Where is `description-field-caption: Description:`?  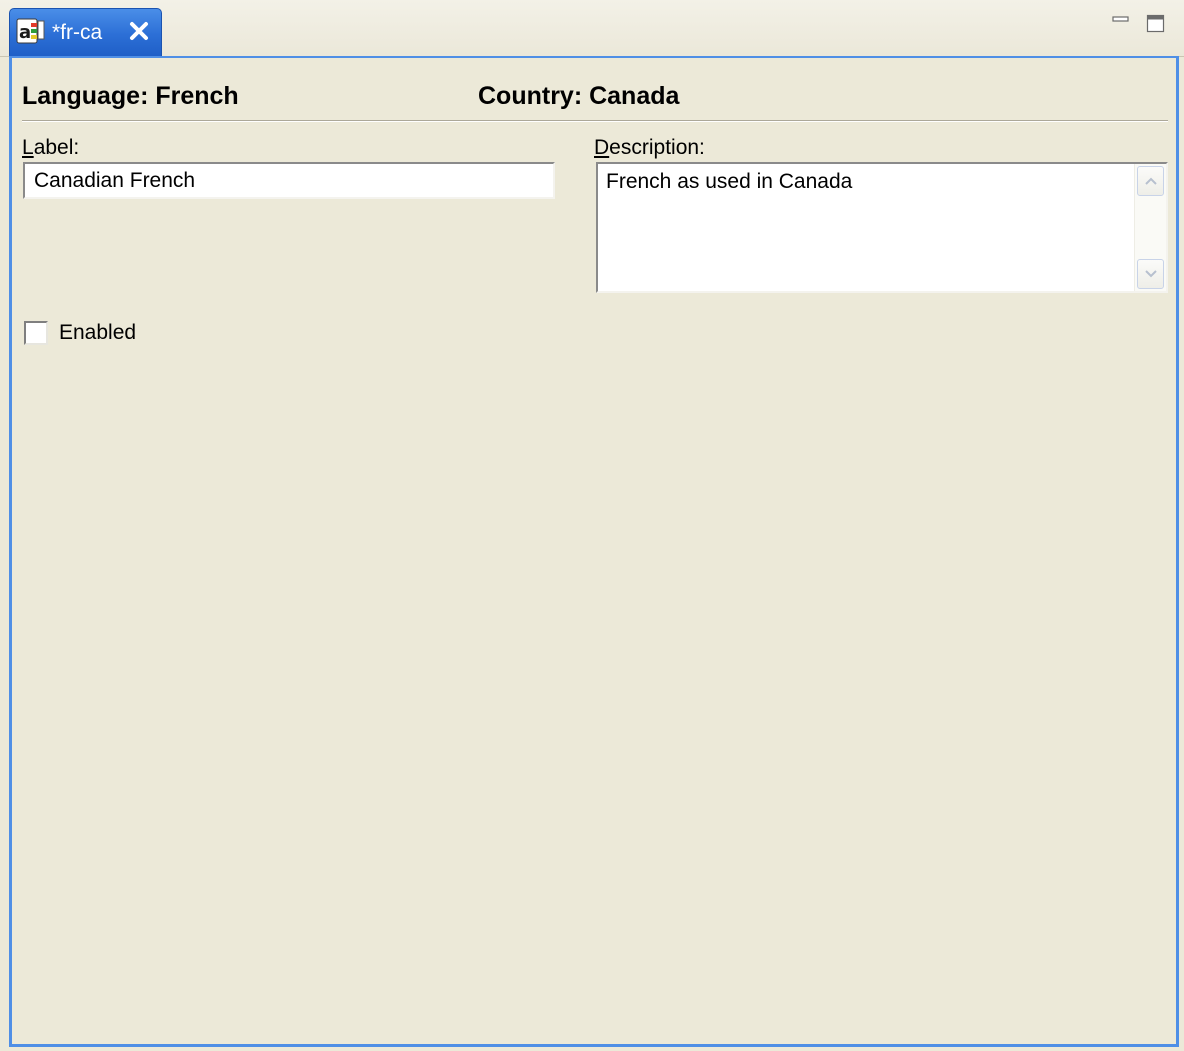 description-field-caption: Description: is located at coordinates (649, 148).